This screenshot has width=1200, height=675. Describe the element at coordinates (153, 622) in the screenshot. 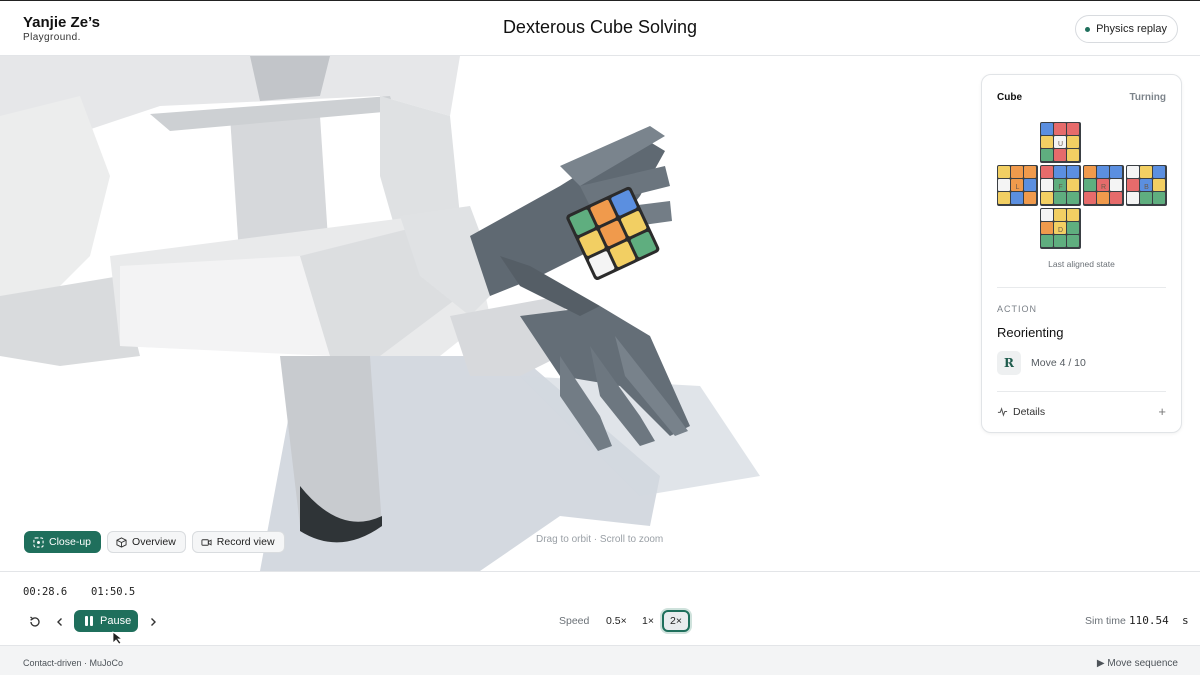

I see `step-forward-icon` at that location.